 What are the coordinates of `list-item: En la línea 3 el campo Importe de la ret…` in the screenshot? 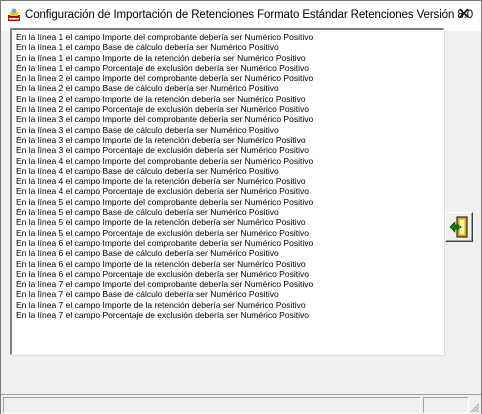 It's located at (229, 140).